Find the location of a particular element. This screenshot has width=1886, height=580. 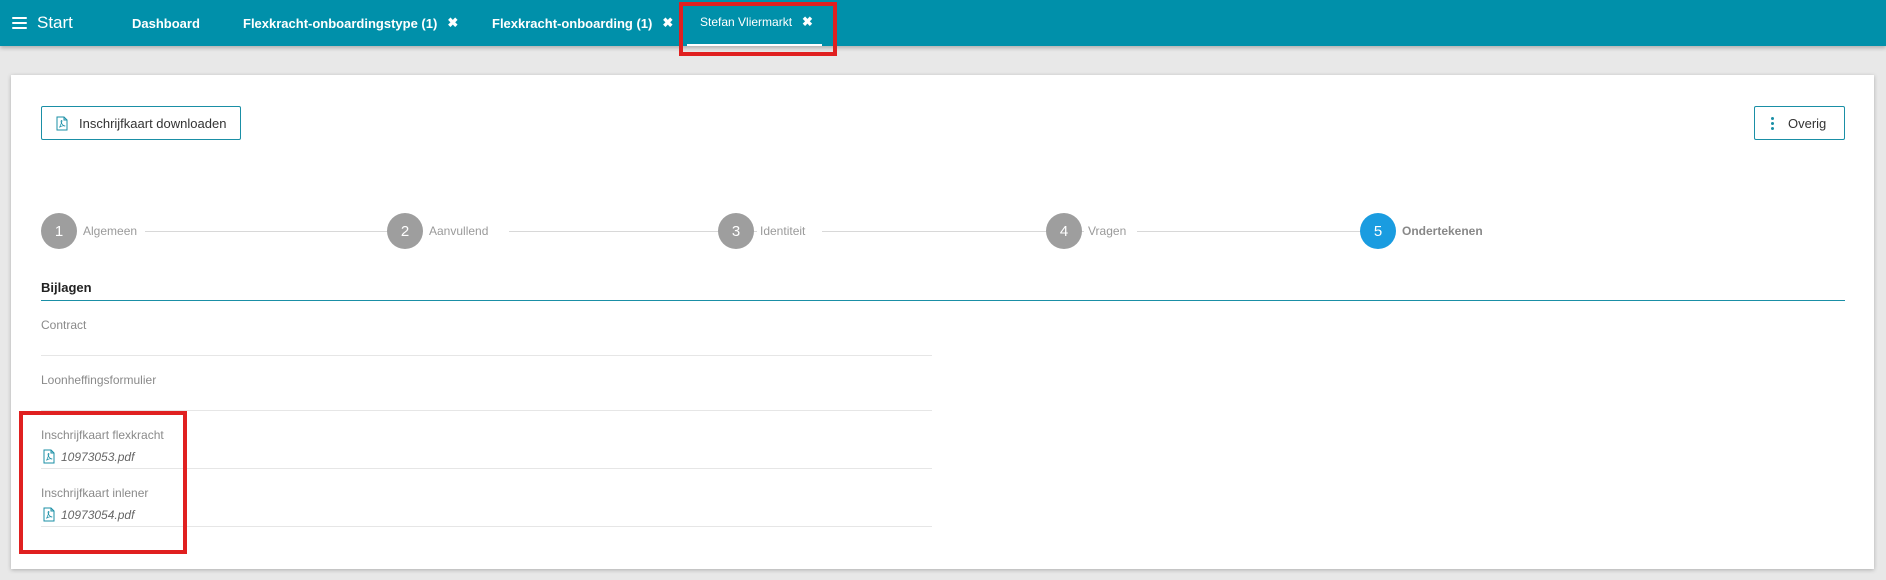

download-button-label: Inschrijfkaart downloaden is located at coordinates (153, 123).